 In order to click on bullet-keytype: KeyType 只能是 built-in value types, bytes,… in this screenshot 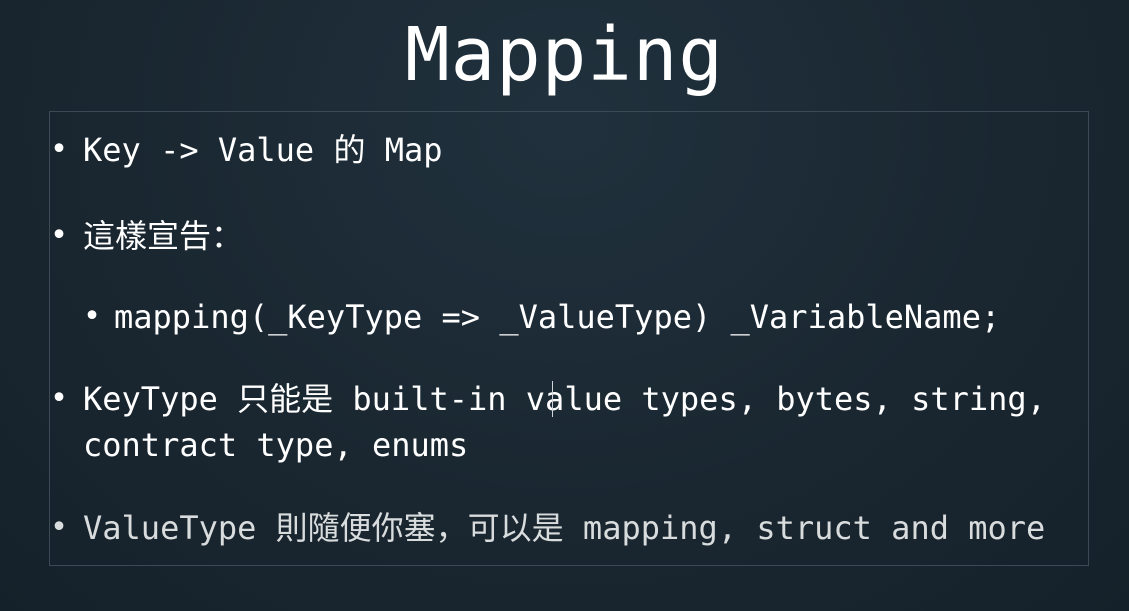, I will do `click(564, 399)`.